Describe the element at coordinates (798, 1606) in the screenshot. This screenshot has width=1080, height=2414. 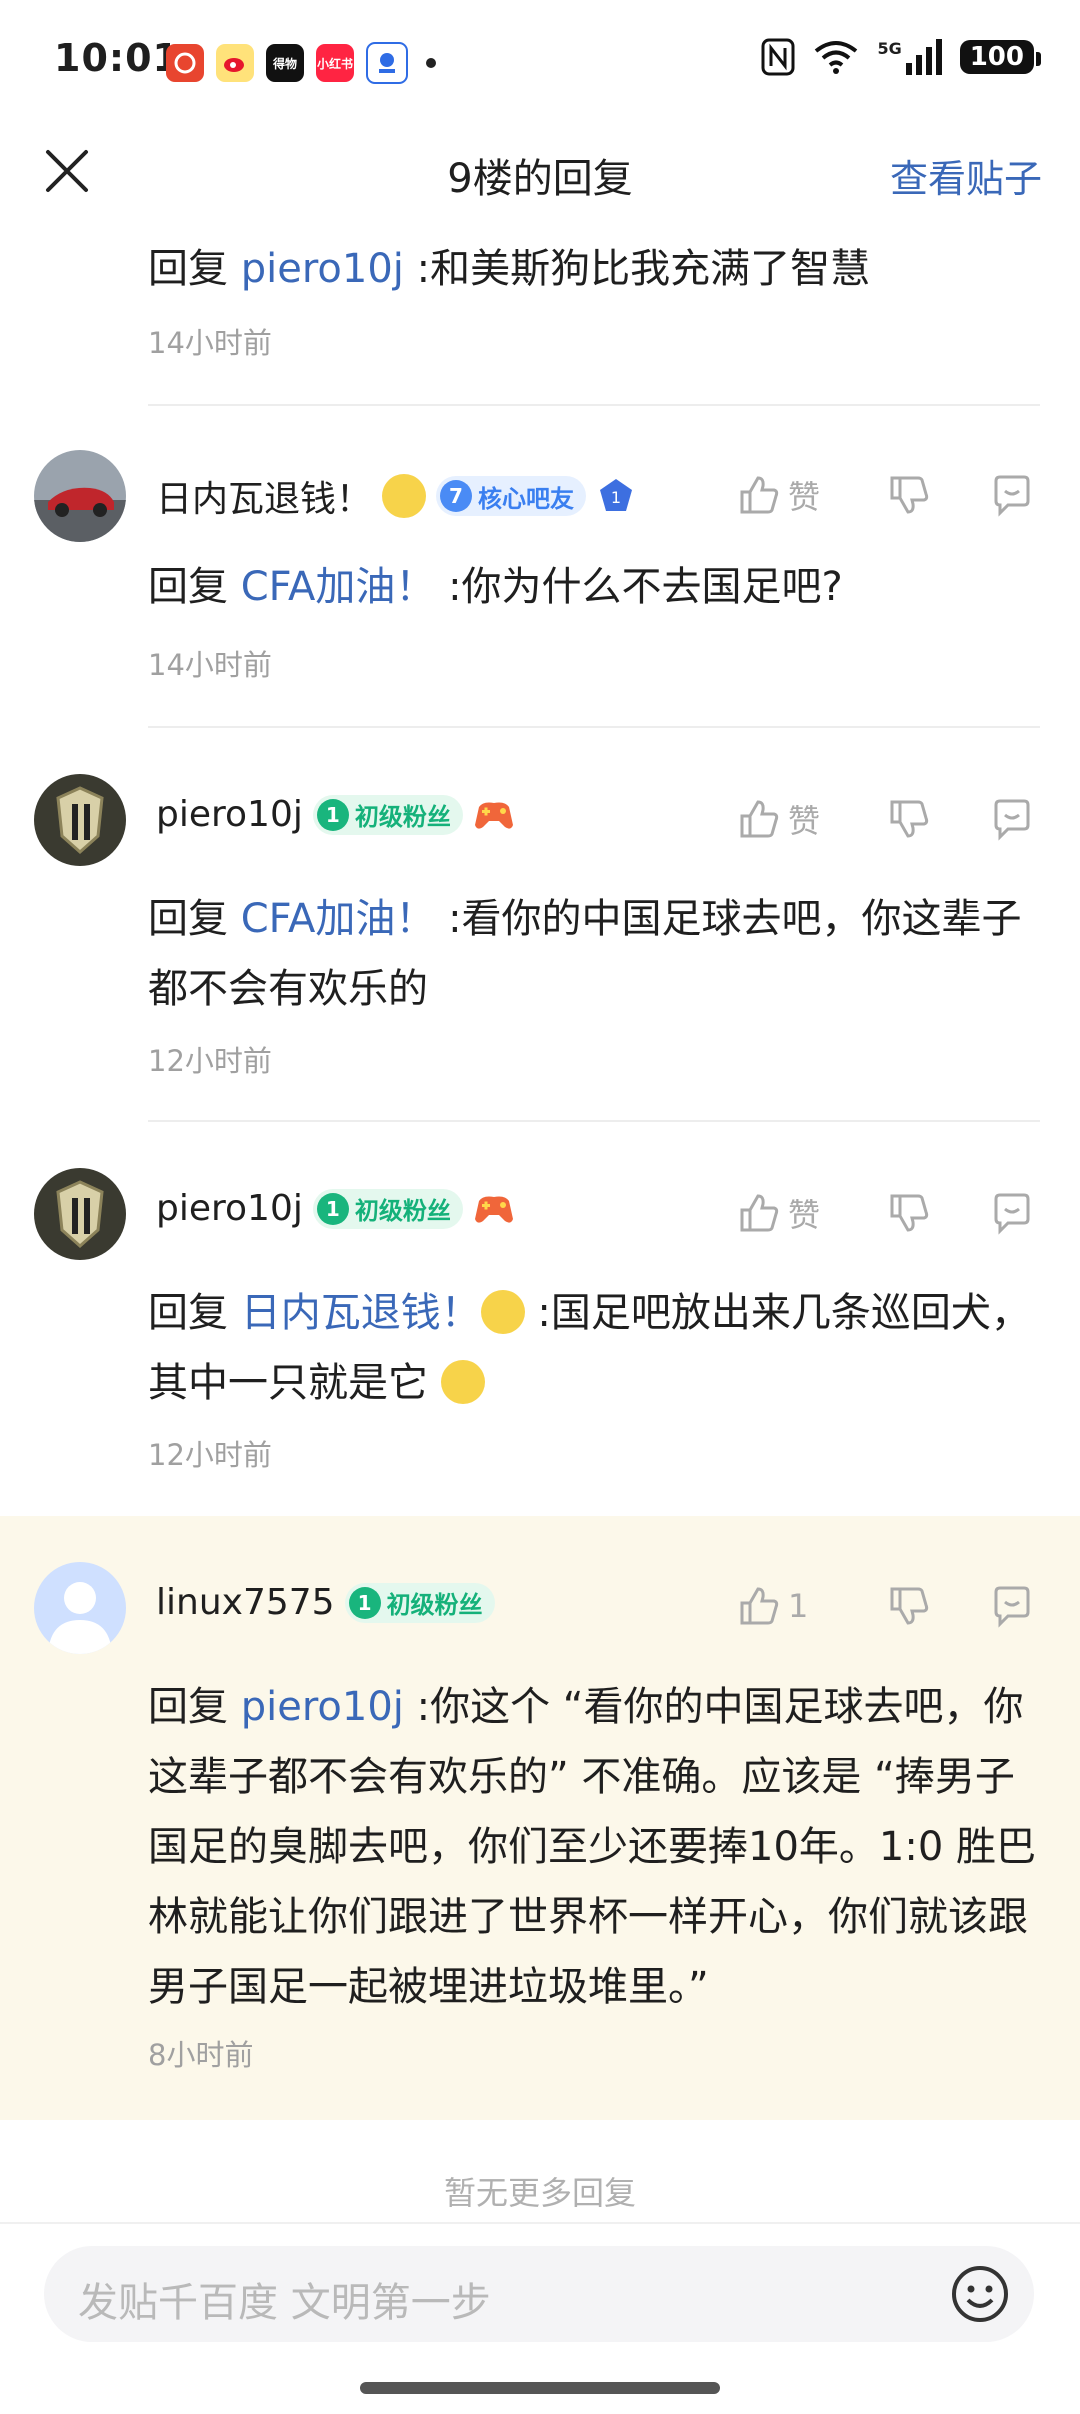
I see `like-count: 1` at that location.